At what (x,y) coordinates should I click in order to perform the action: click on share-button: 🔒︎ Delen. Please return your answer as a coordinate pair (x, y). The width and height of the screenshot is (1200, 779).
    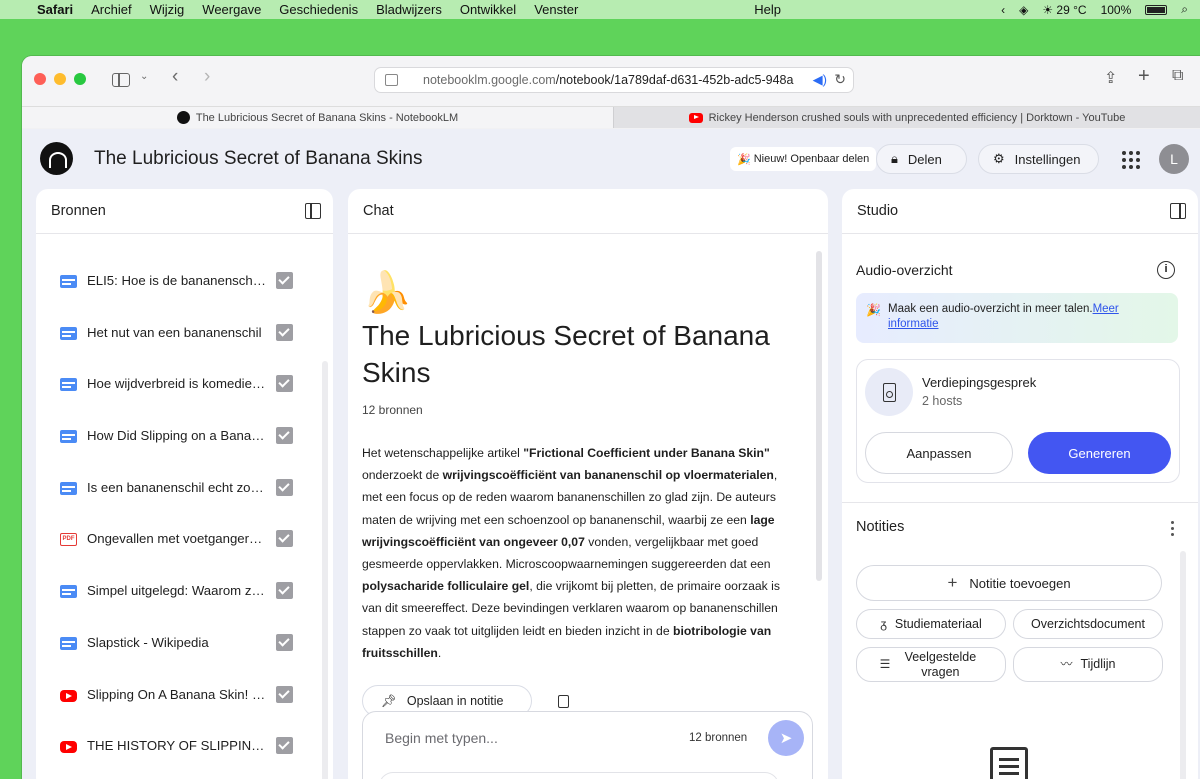
    Looking at the image, I should click on (921, 159).